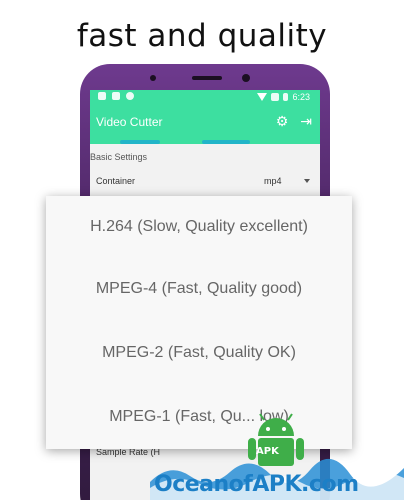 The image size is (404, 500). Describe the element at coordinates (286, 97) in the screenshot. I see `battery-icon` at that location.